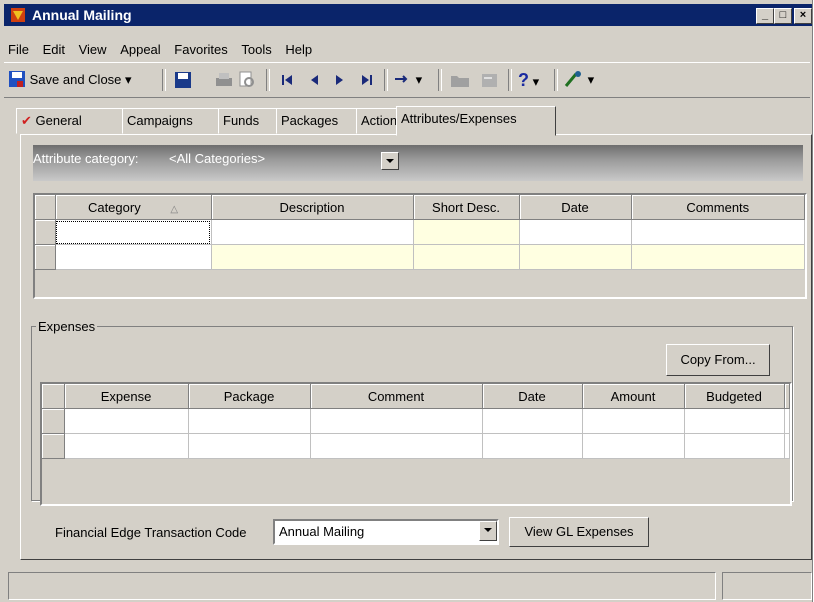  Describe the element at coordinates (247, 80) in the screenshot. I see `print-preview-icon` at that location.